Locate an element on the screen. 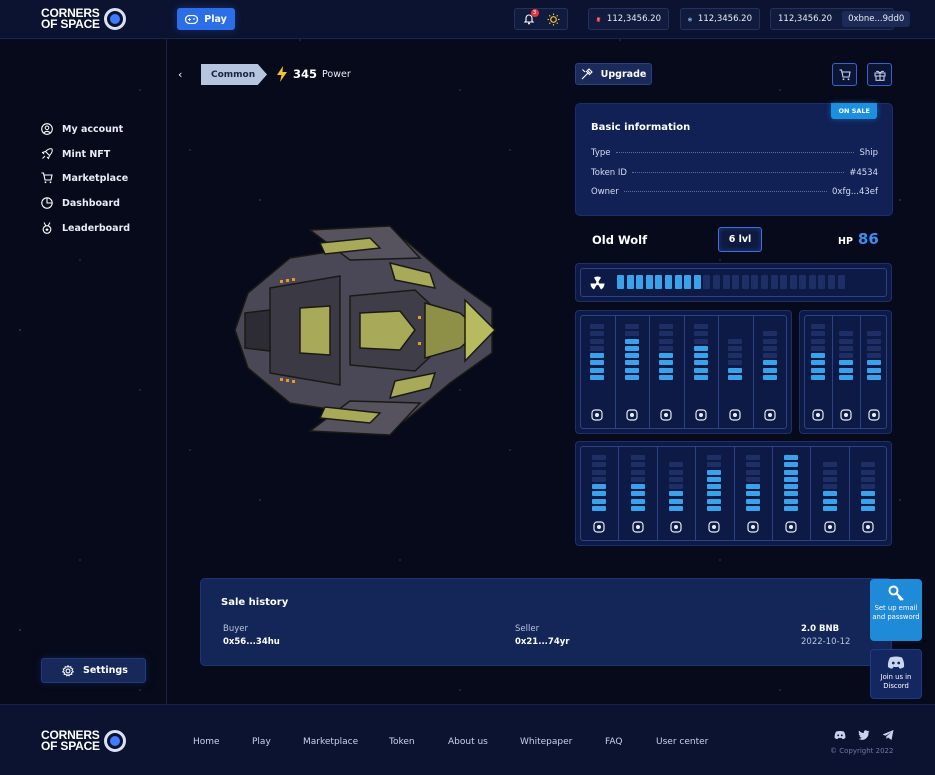  wallet-box: 112,3456.20 0xbne...9dd0 is located at coordinates (840, 19).